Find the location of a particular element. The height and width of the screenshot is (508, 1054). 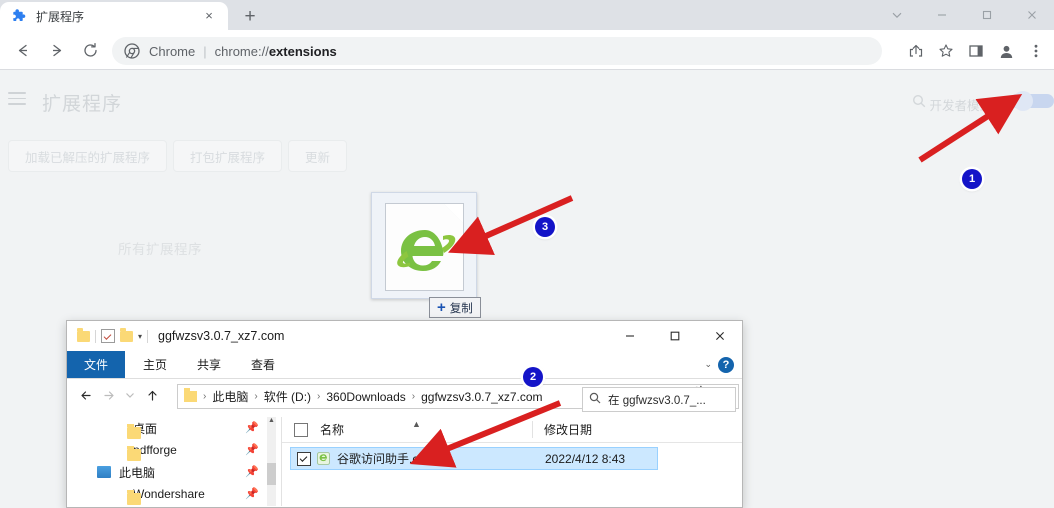

up-icon is located at coordinates (152, 395).